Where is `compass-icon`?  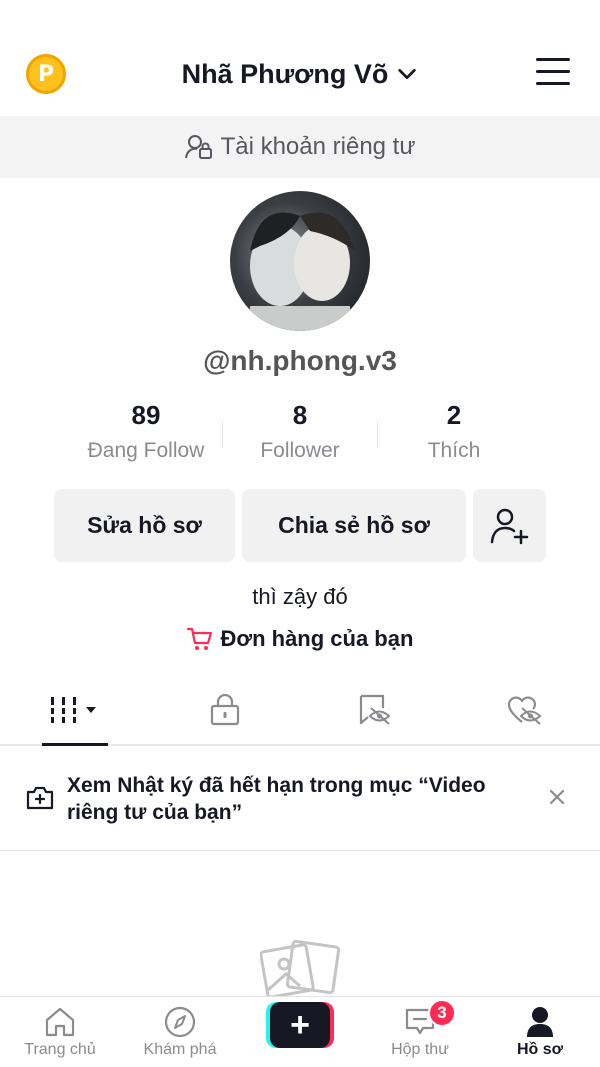 compass-icon is located at coordinates (180, 1022).